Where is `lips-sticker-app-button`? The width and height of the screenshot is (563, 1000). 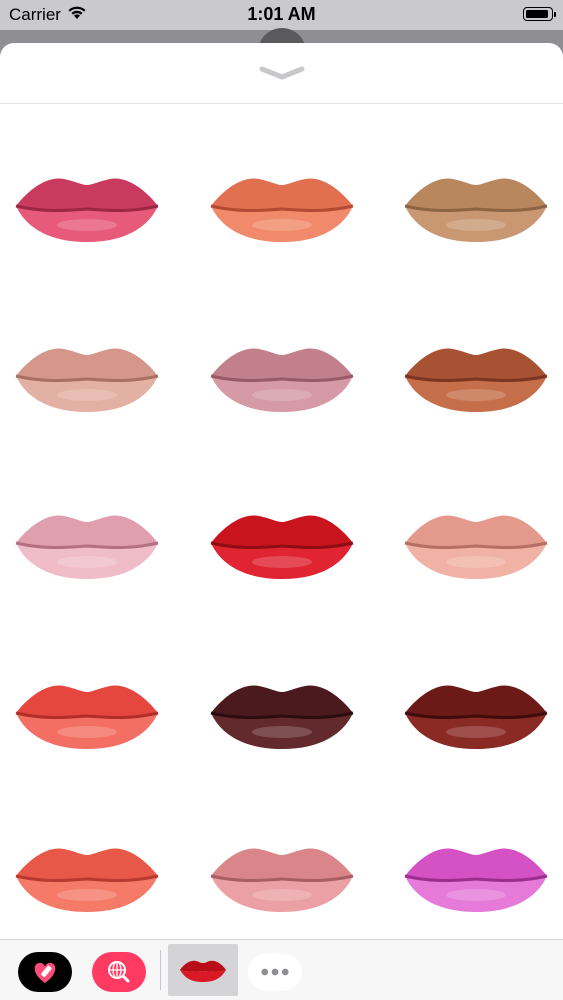 lips-sticker-app-button is located at coordinates (203, 970).